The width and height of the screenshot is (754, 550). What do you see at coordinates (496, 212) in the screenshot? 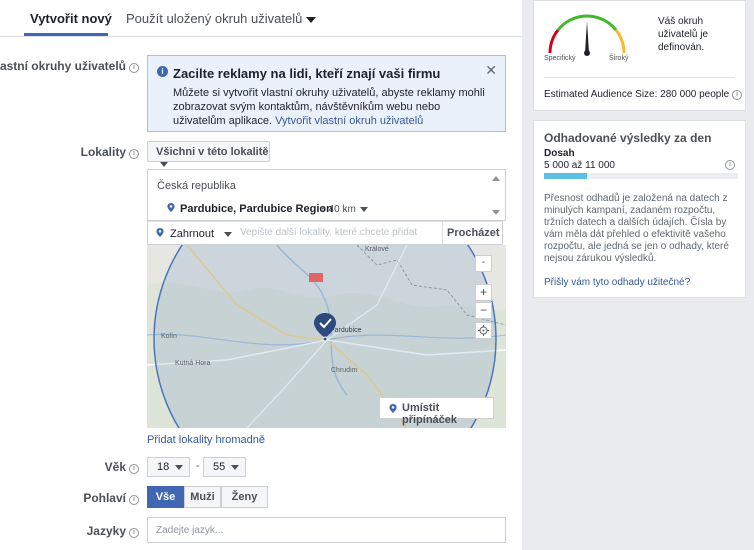
I see `scroll-down-arrow` at bounding box center [496, 212].